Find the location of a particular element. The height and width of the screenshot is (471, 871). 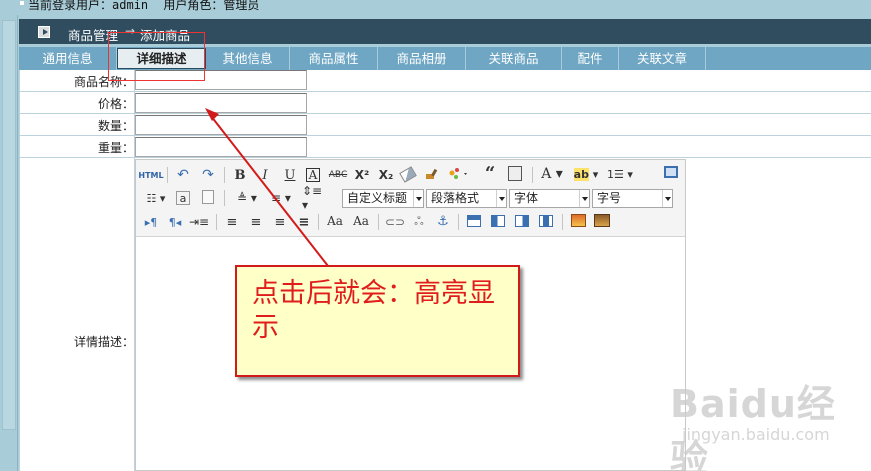

annotation-text: 点击后就会：高亮显示 is located at coordinates (373, 310).